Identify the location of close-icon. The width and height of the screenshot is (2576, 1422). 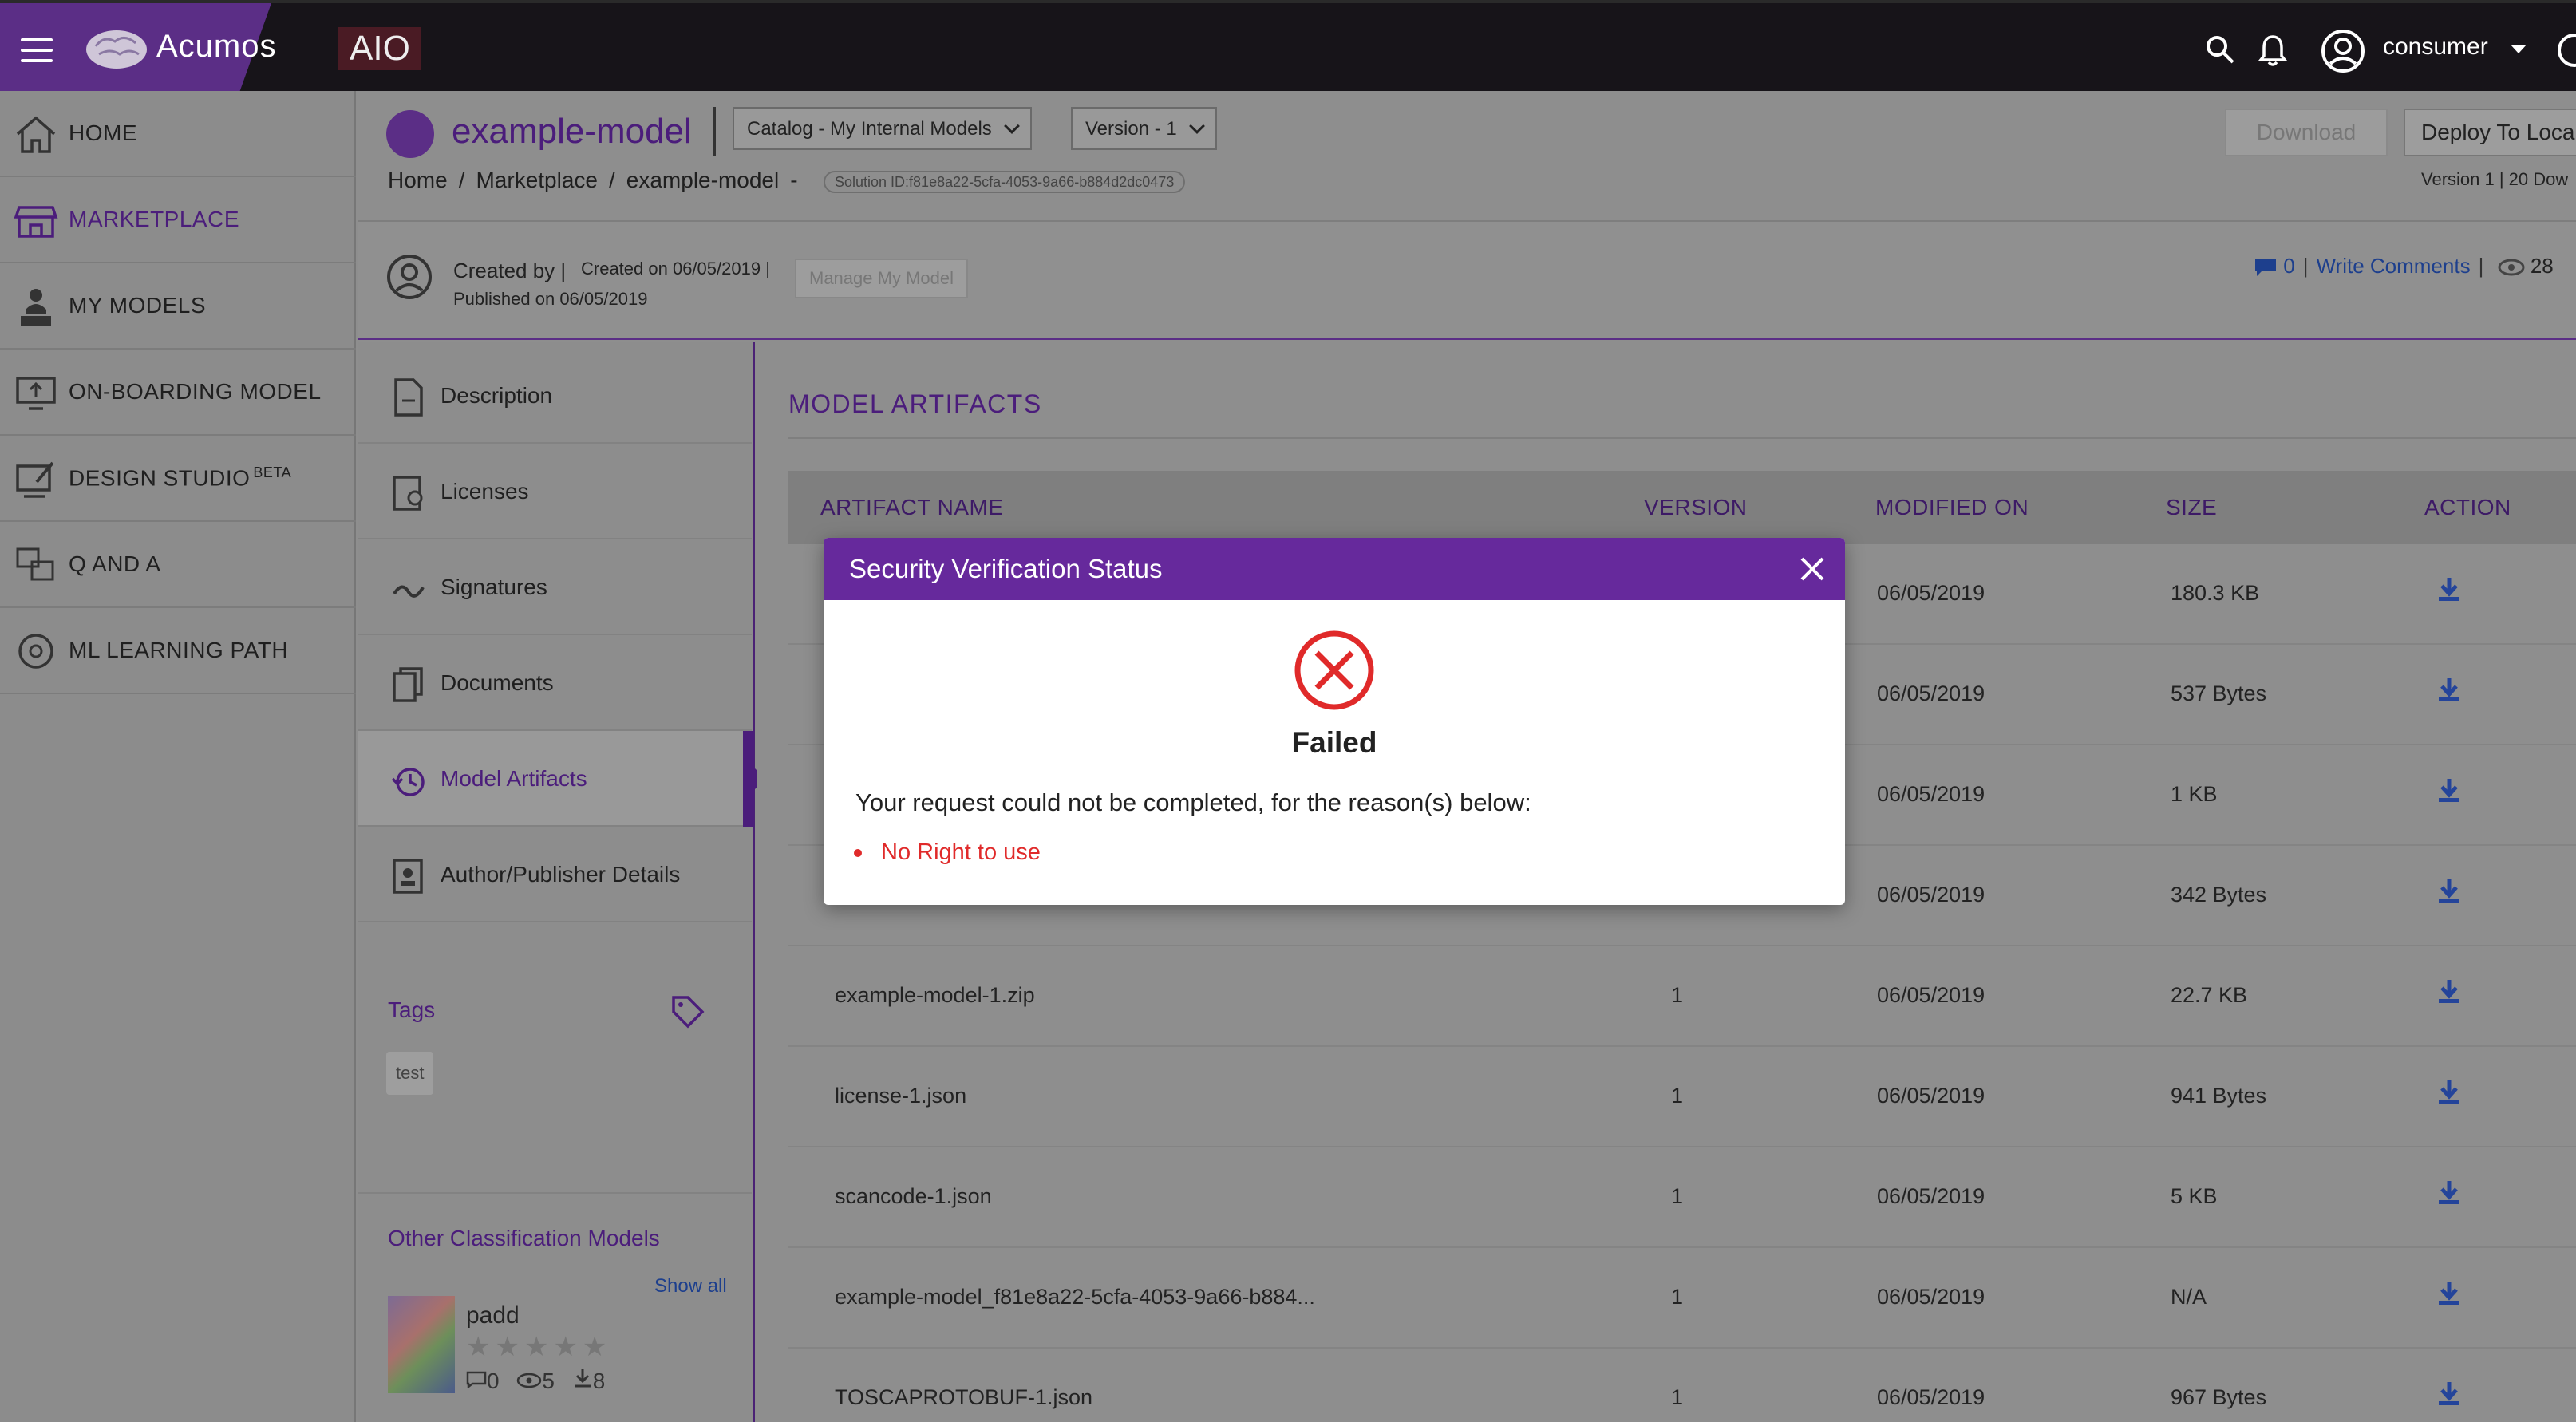
(1812, 569).